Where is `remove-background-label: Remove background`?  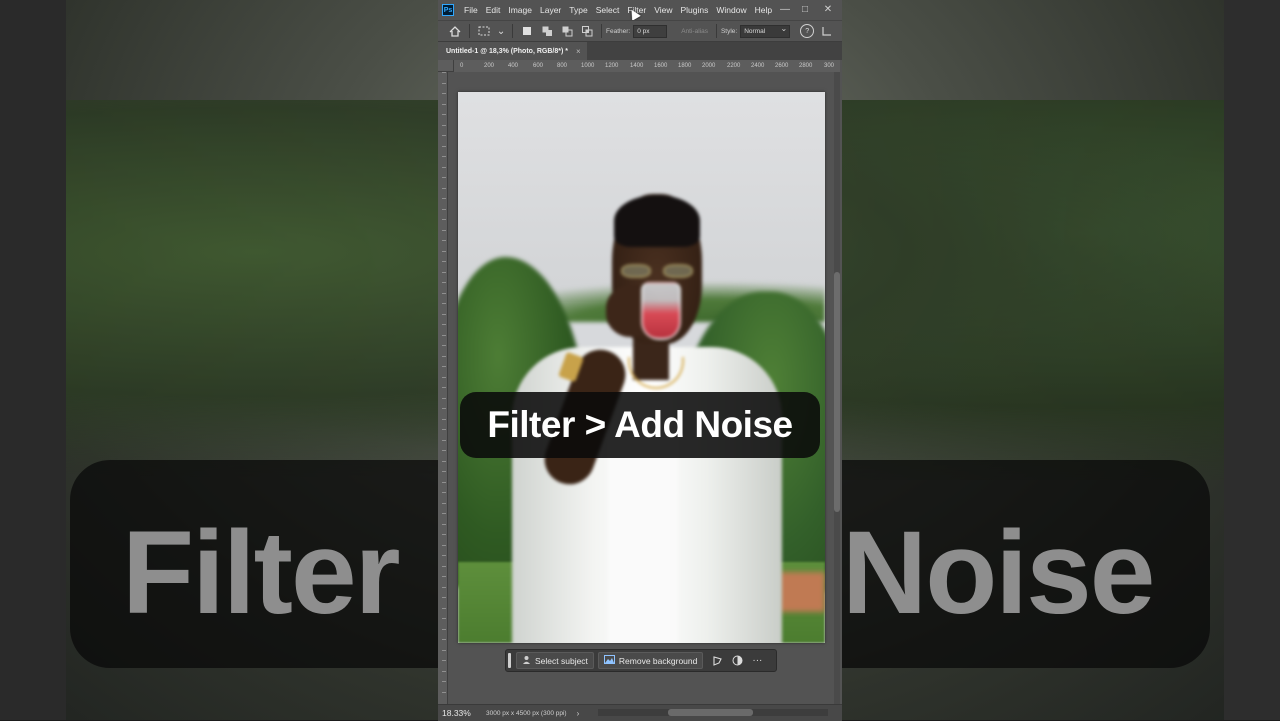
remove-background-label: Remove background is located at coordinates (658, 660).